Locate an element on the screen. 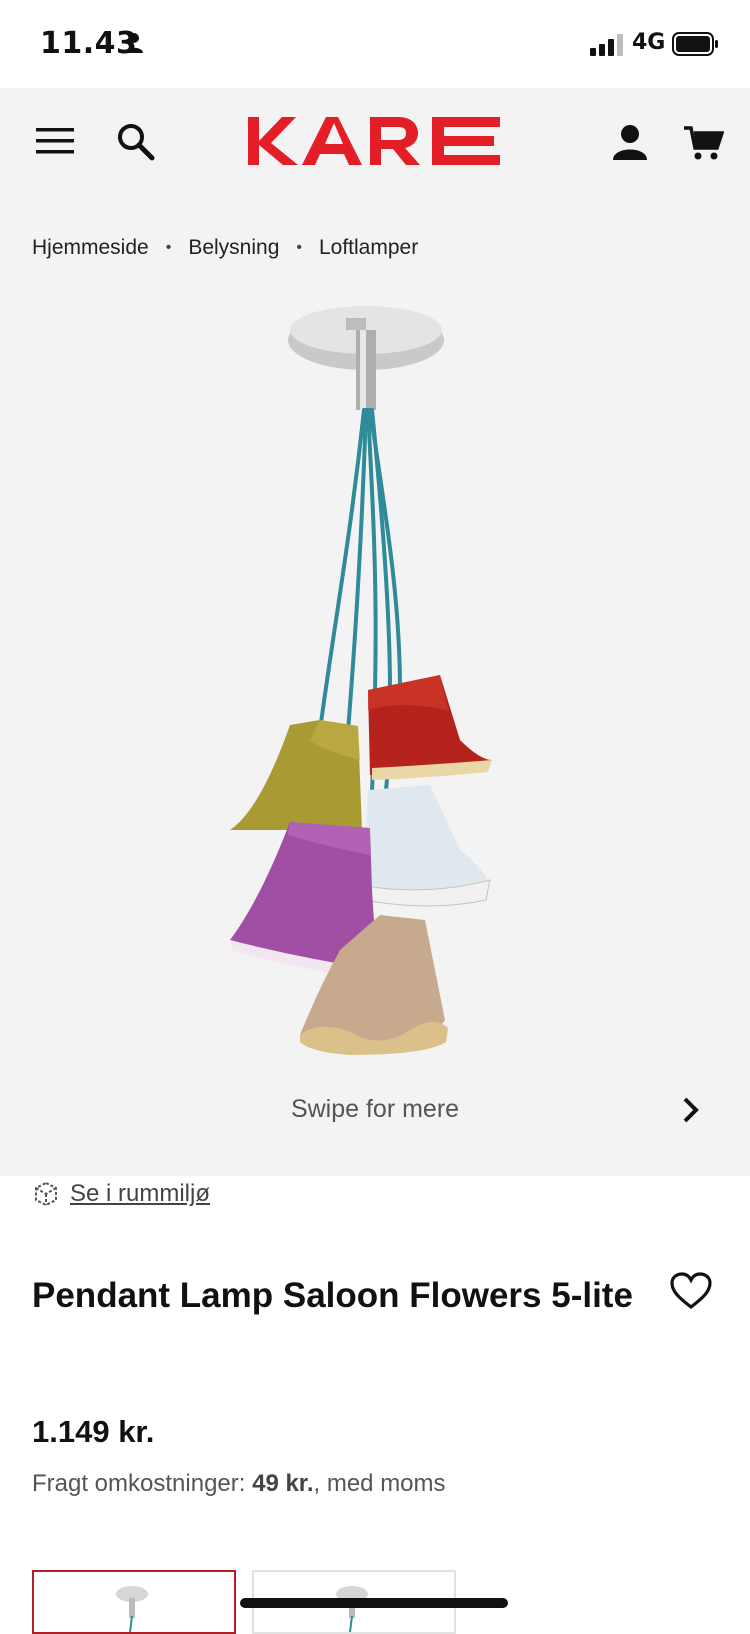 Image resolution: width=750 pixels, height=1634 pixels. shipping-prefix: Fragt omkostninger: is located at coordinates (142, 1483).